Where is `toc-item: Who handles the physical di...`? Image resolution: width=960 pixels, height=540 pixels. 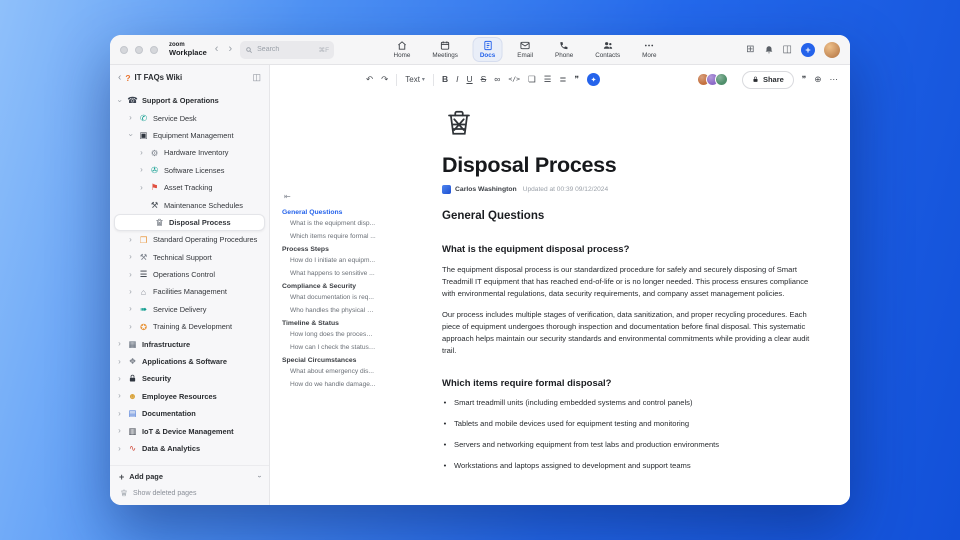
toc-item: Who handles the physical di... is located at coordinates (329, 310).